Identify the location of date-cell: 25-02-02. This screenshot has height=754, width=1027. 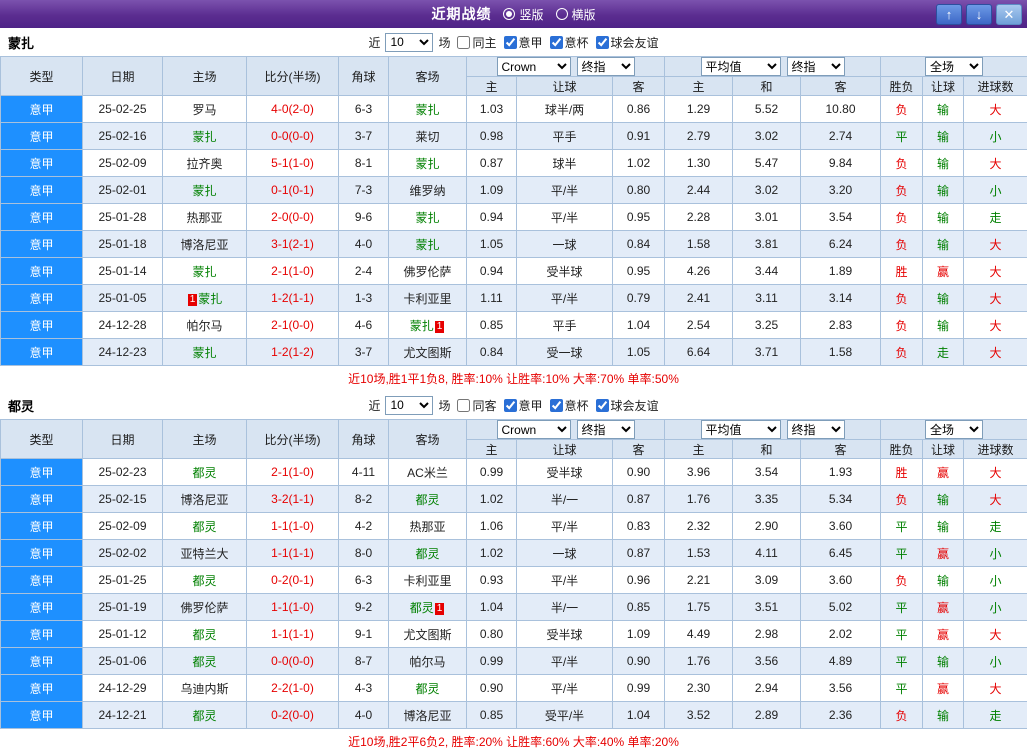
(123, 553).